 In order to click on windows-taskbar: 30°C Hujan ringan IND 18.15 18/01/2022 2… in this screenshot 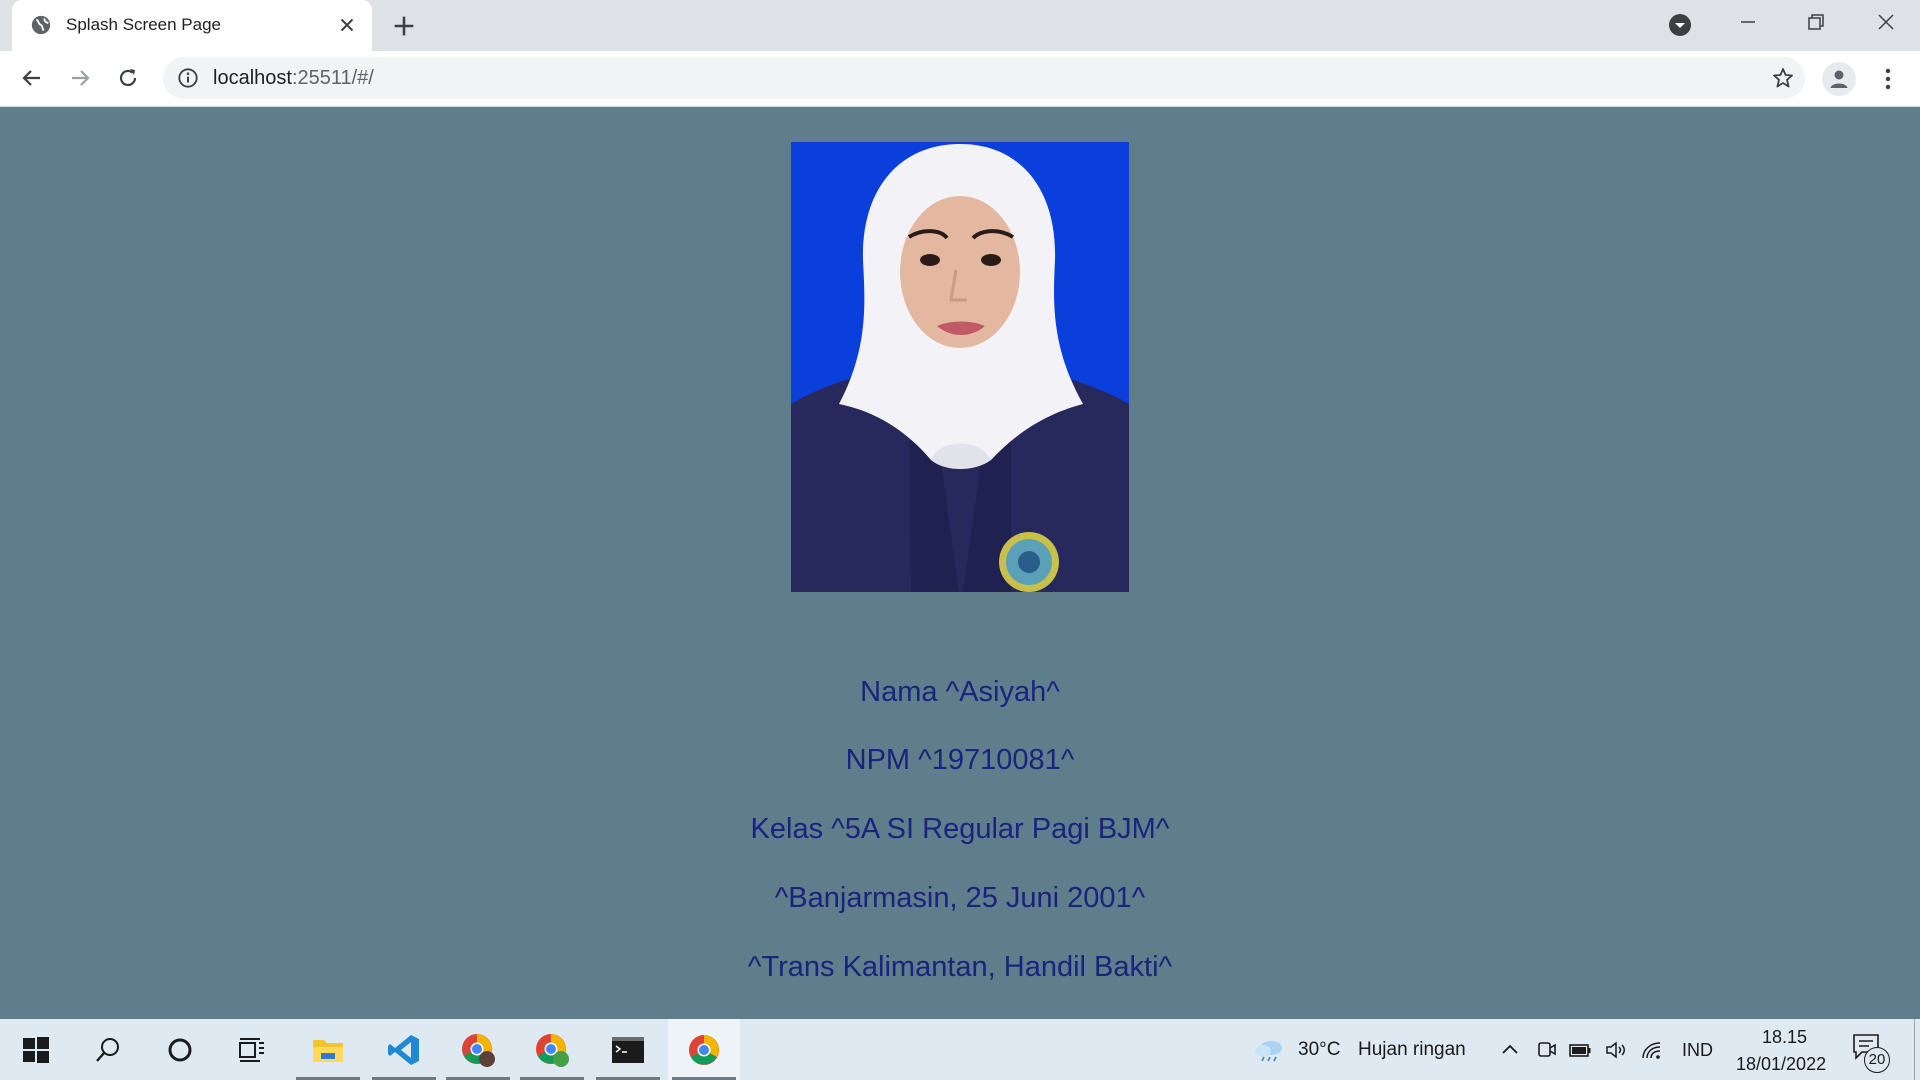, I will do `click(960, 1049)`.